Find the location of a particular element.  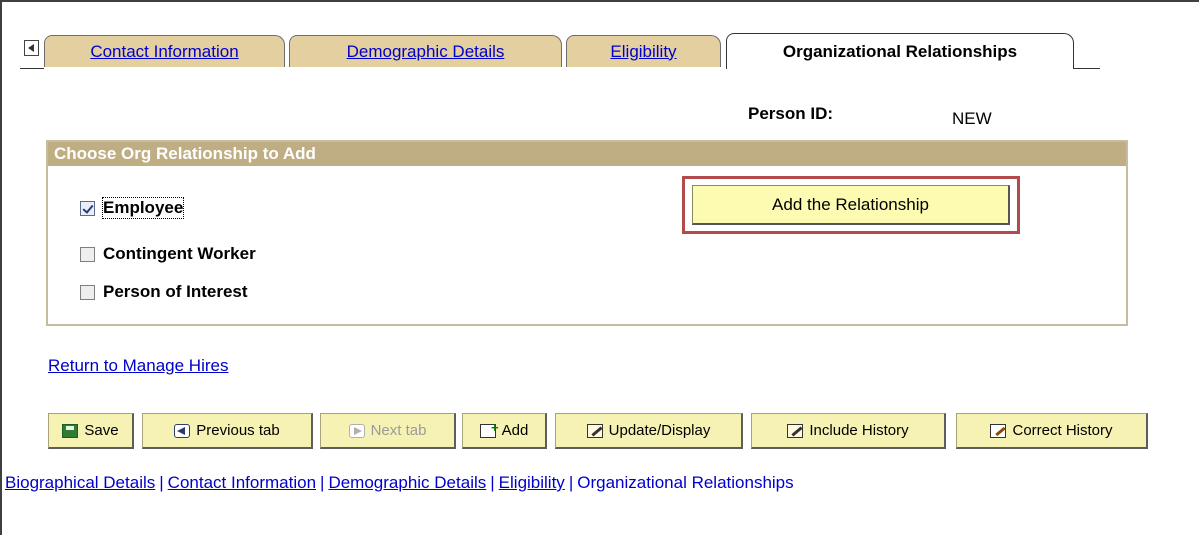

option-contingent-worker: Contingent Worker is located at coordinates (168, 254).